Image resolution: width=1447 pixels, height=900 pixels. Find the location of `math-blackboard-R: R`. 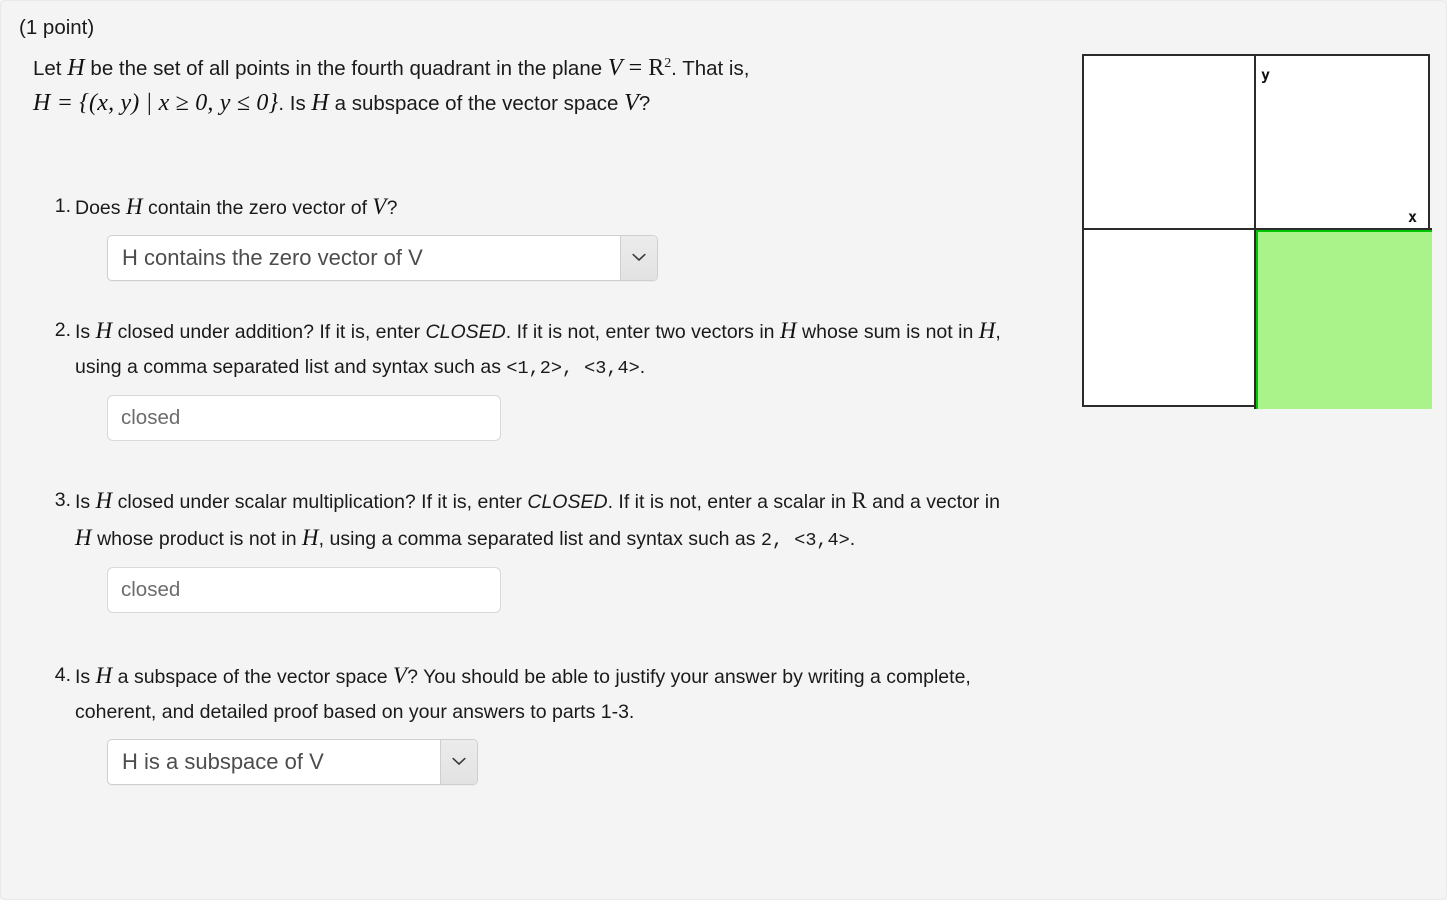

math-blackboard-R: R is located at coordinates (656, 68).